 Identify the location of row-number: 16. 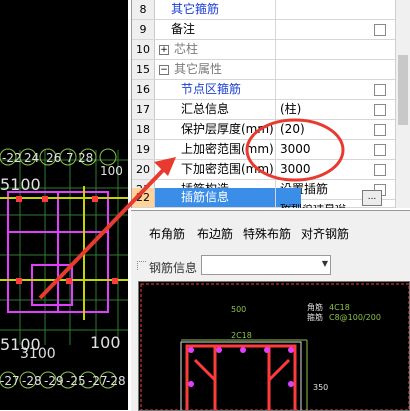
(143, 89).